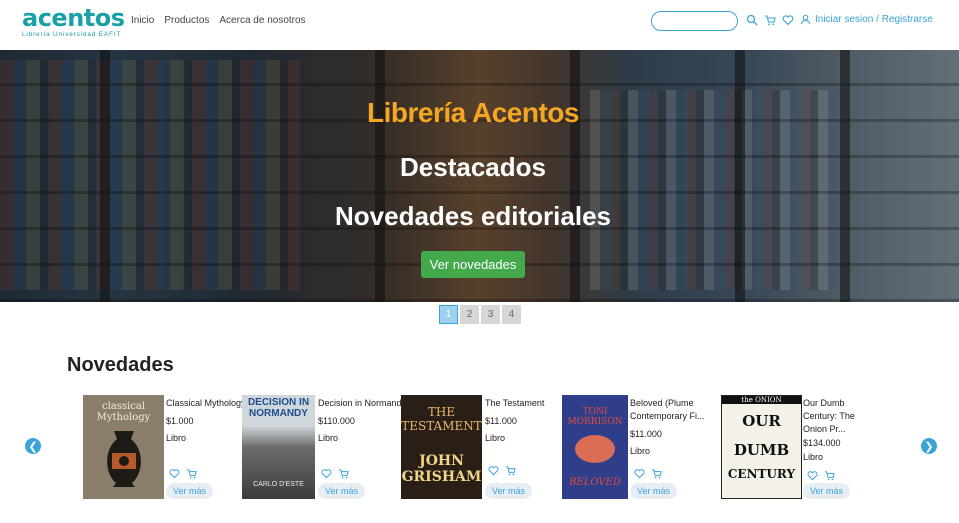 This screenshot has width=959, height=523. I want to click on pager-page-3: 3, so click(490, 314).